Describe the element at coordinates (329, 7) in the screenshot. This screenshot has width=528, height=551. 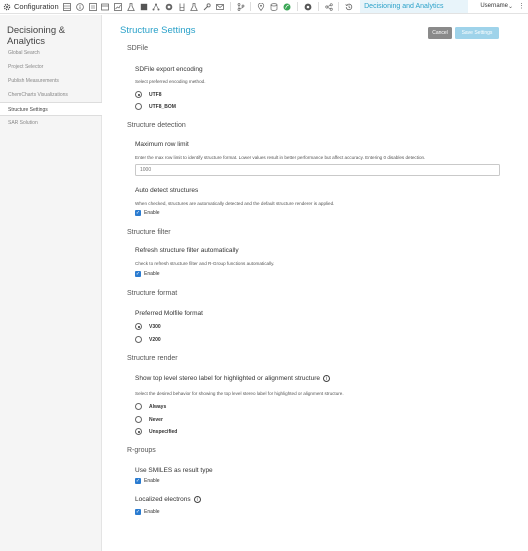
I see `share-icon` at that location.